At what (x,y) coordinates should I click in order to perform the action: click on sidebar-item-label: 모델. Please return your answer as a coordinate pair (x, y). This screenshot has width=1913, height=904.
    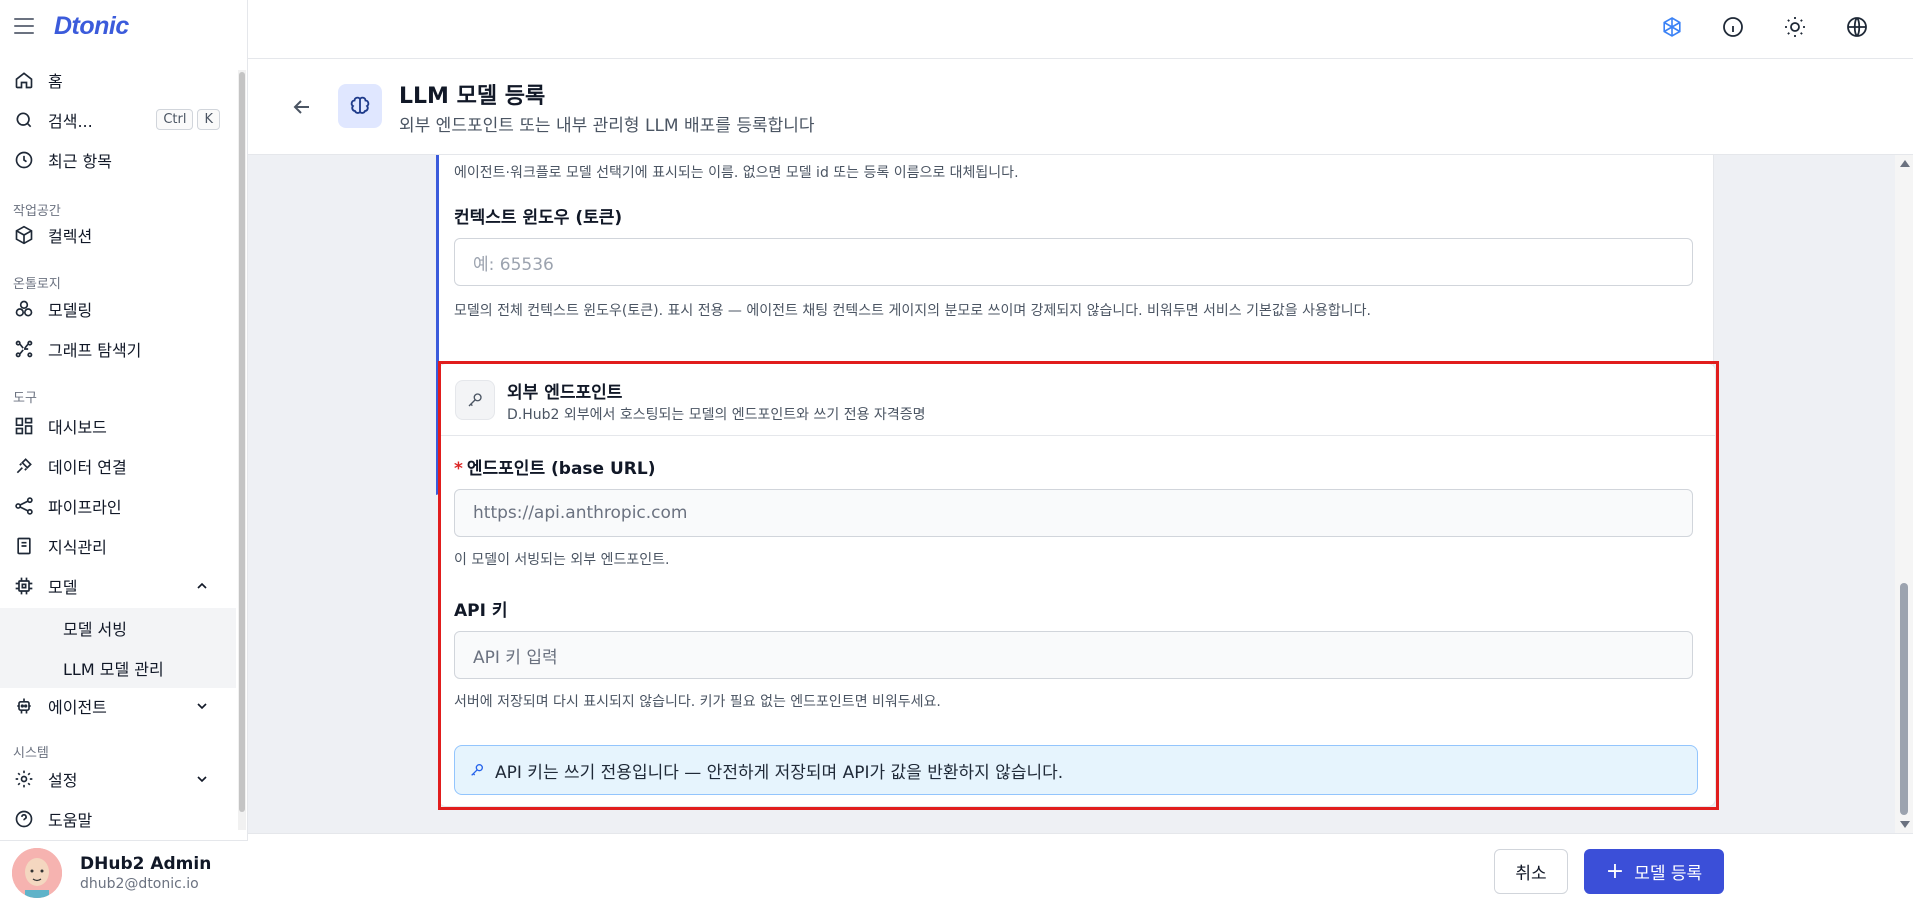
    Looking at the image, I should click on (63, 587).